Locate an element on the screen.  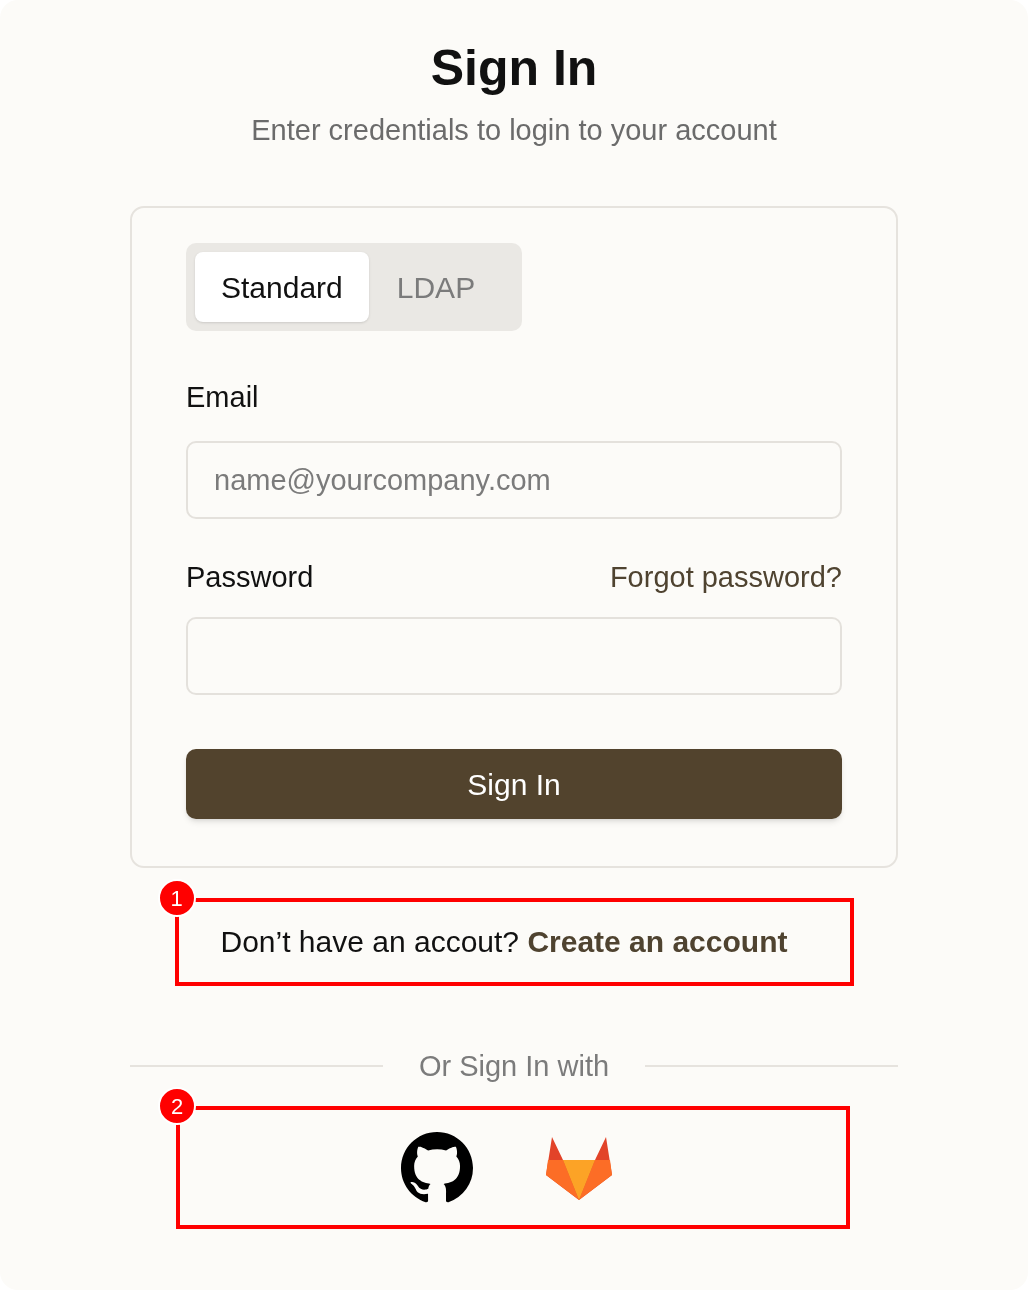
annotation-badge: 2 is located at coordinates (177, 1106).